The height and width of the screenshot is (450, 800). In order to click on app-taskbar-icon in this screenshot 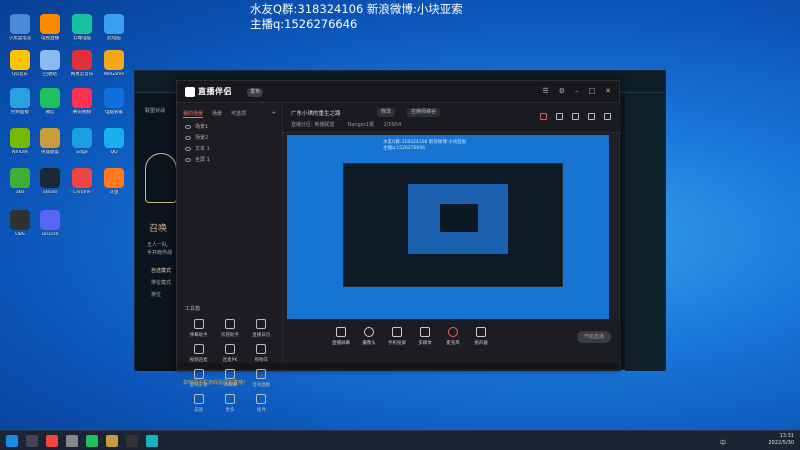, I will do `click(152, 441)`.